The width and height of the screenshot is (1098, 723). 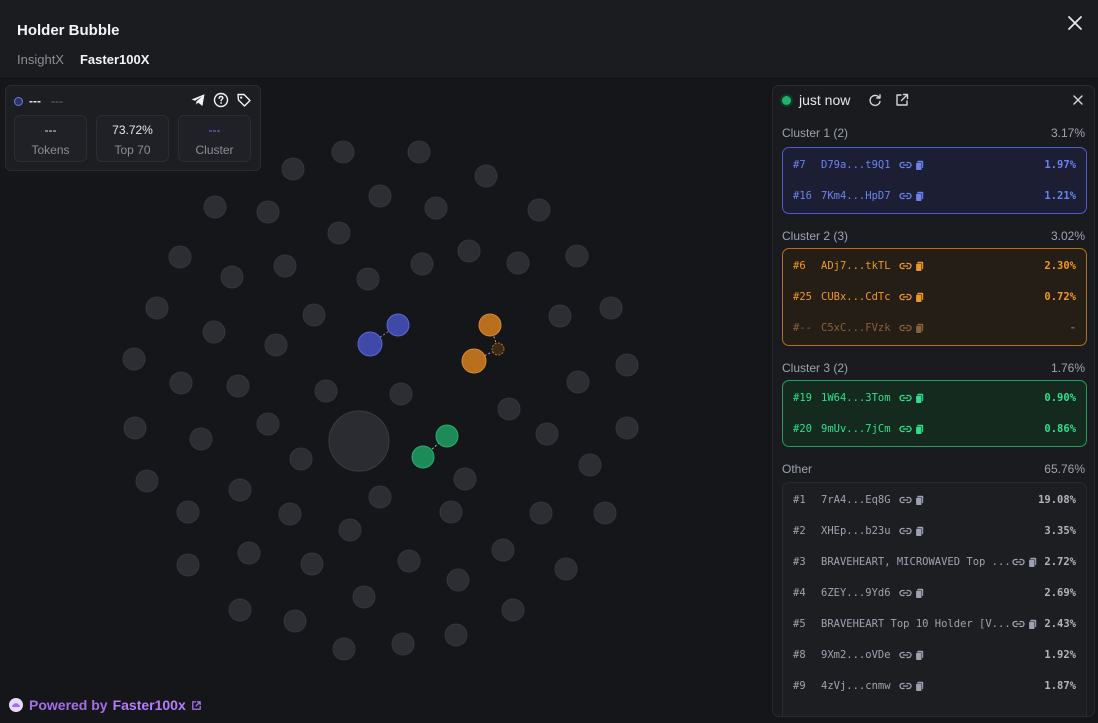 I want to click on holder-row: #5 BRAVEHEART Top 10 Holder [V... 2.43%, so click(x=934, y=624).